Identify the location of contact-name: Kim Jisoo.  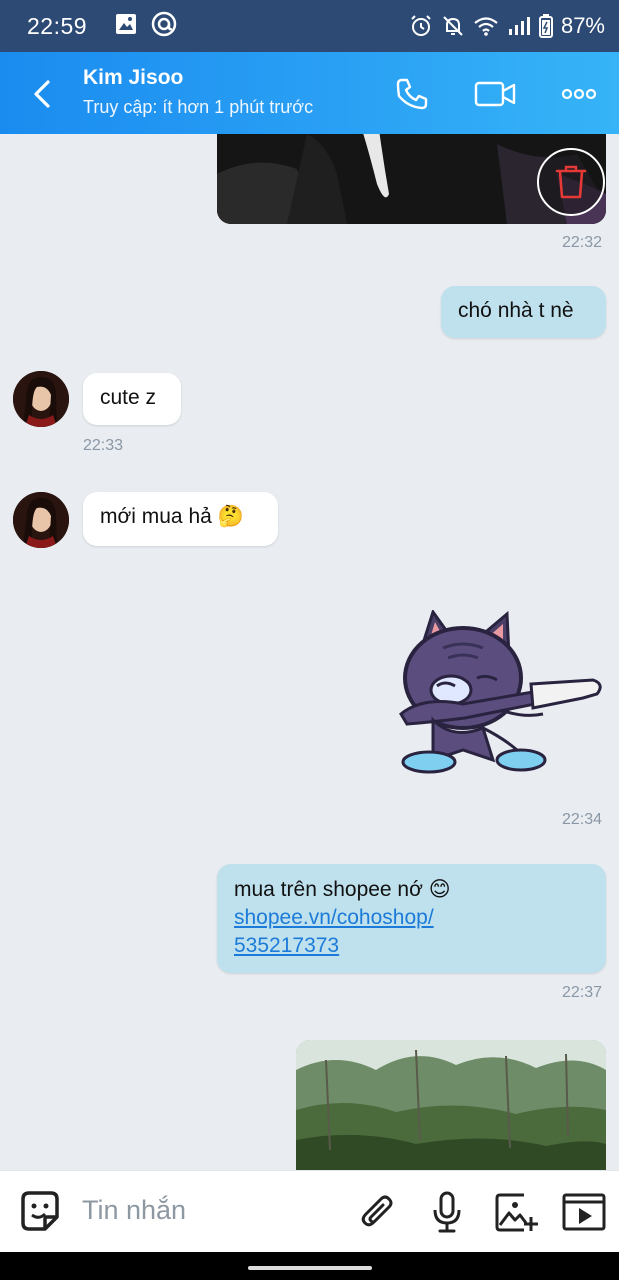
(133, 78).